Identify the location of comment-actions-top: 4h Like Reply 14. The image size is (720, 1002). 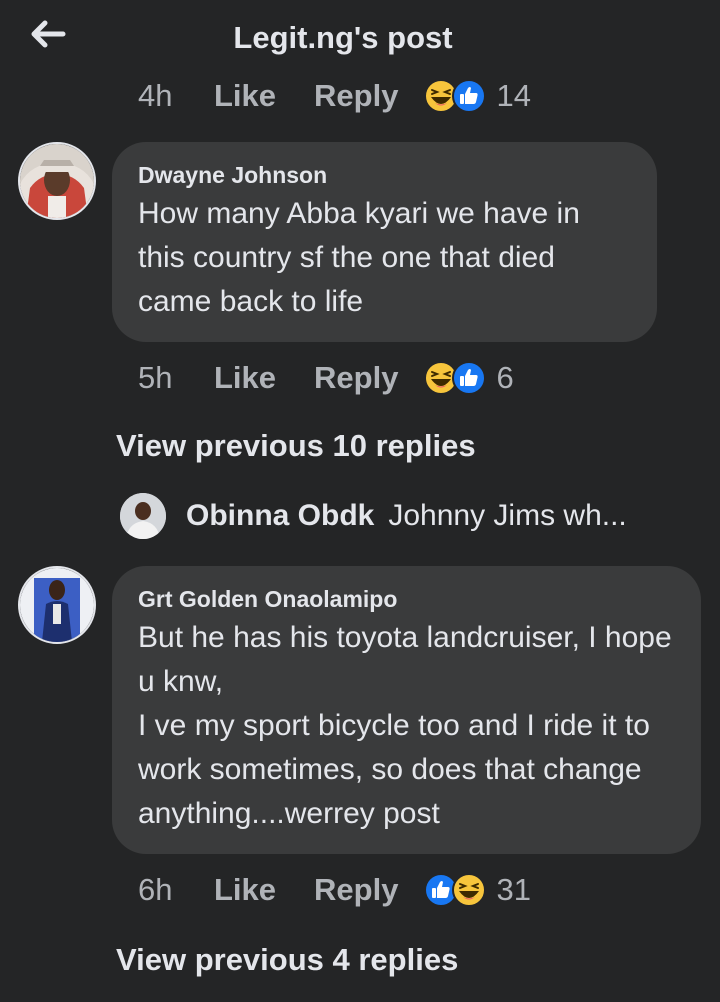
(334, 96).